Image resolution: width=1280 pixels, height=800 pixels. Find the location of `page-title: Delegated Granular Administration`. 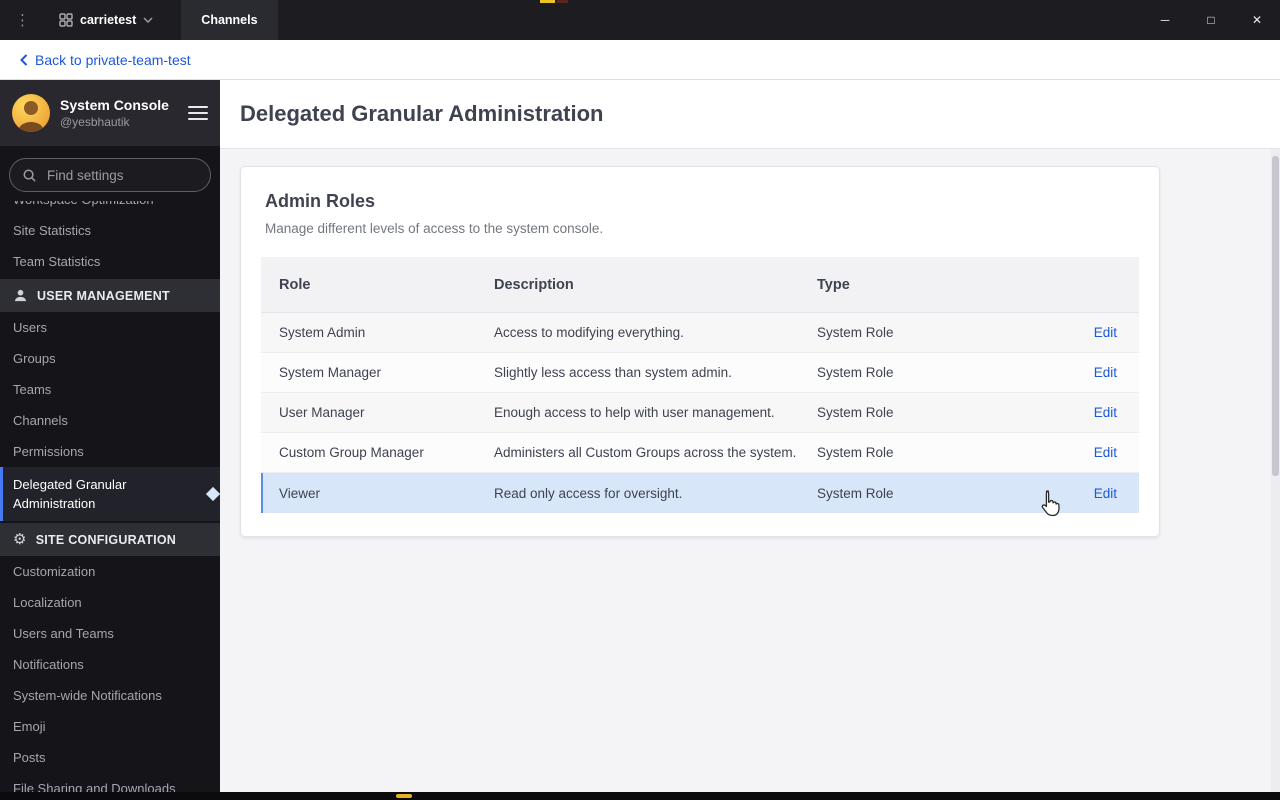

page-title: Delegated Granular Administration is located at coordinates (422, 113).